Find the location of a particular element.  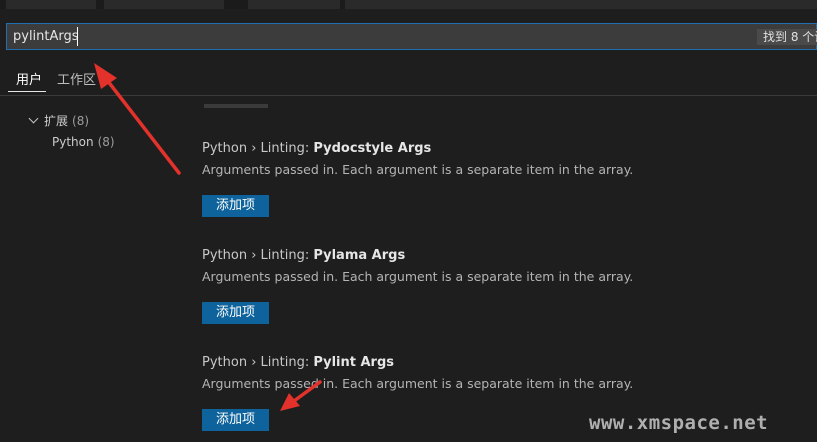

results-count-badge: 找到 8 个设 is located at coordinates (787, 37).